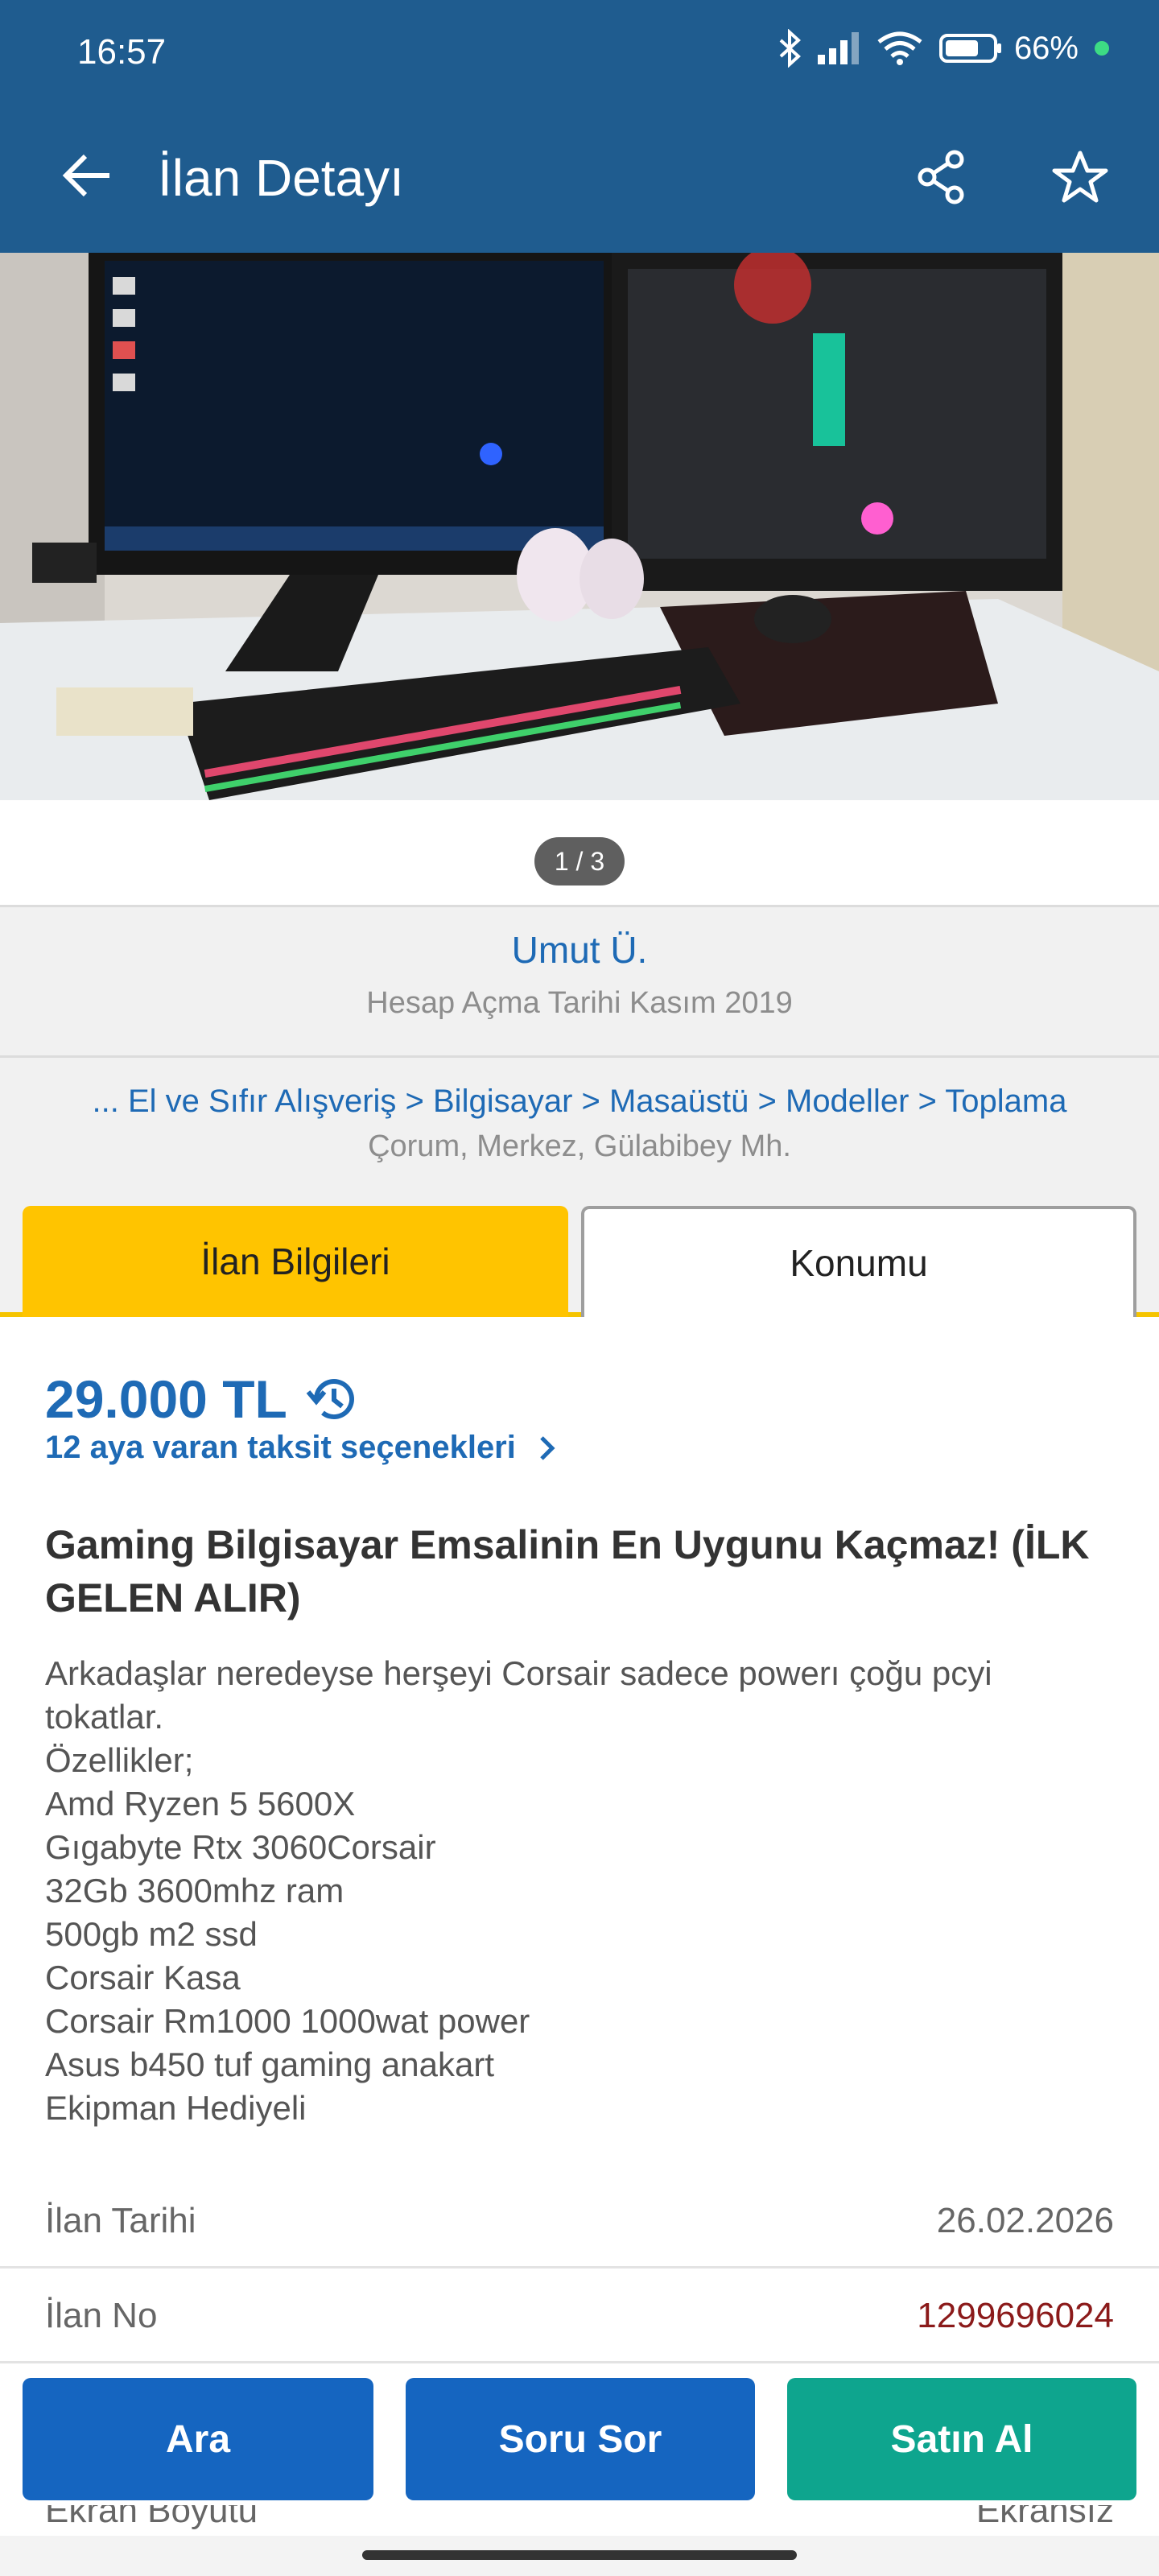 The width and height of the screenshot is (1159, 2576). I want to click on call-button: Ara, so click(198, 2439).